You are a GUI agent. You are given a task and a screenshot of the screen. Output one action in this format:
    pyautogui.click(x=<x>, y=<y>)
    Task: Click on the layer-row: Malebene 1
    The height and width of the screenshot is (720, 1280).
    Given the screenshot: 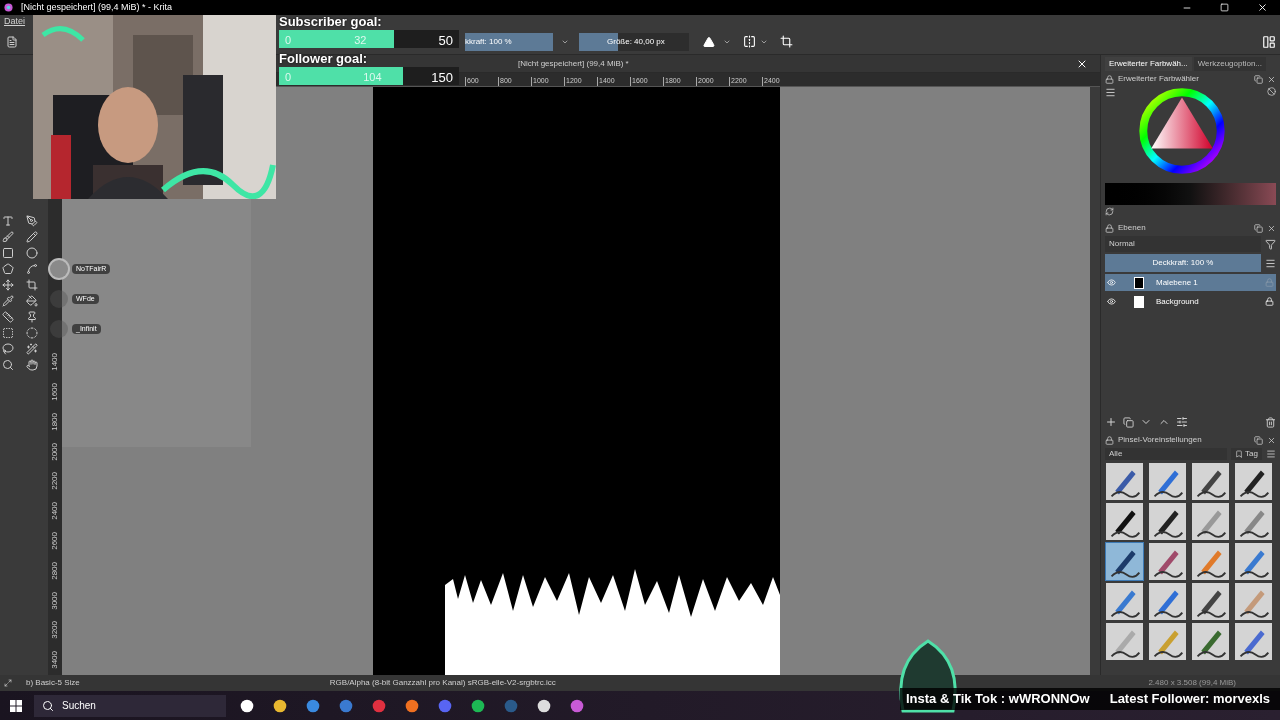 What is the action you would take?
    pyautogui.click(x=1190, y=282)
    